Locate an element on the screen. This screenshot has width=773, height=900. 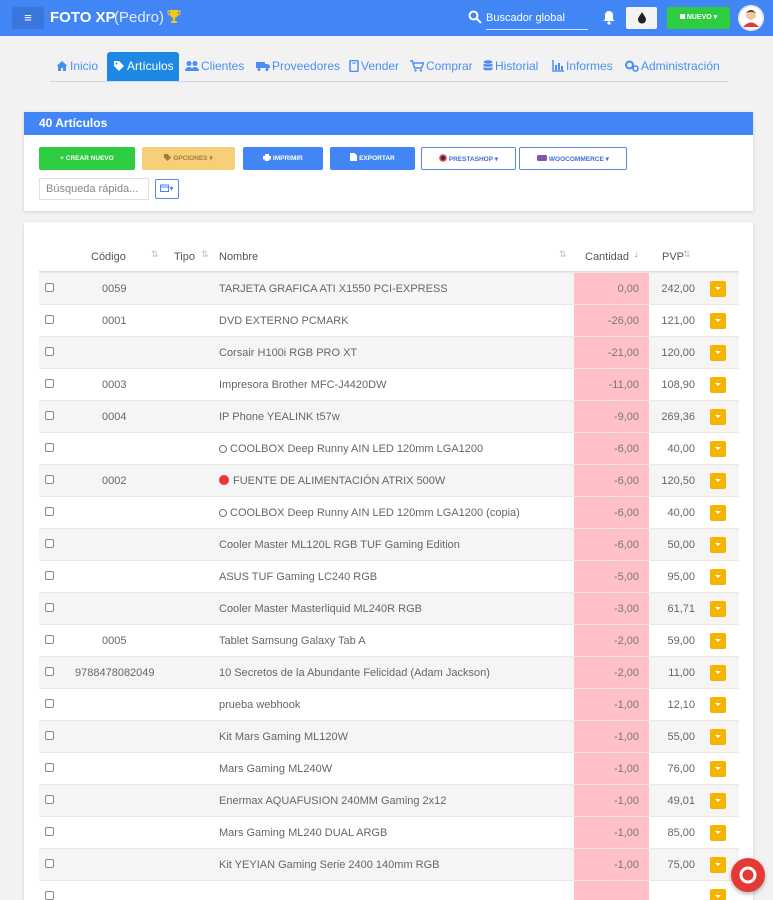
bell-icon is located at coordinates (609, 17).